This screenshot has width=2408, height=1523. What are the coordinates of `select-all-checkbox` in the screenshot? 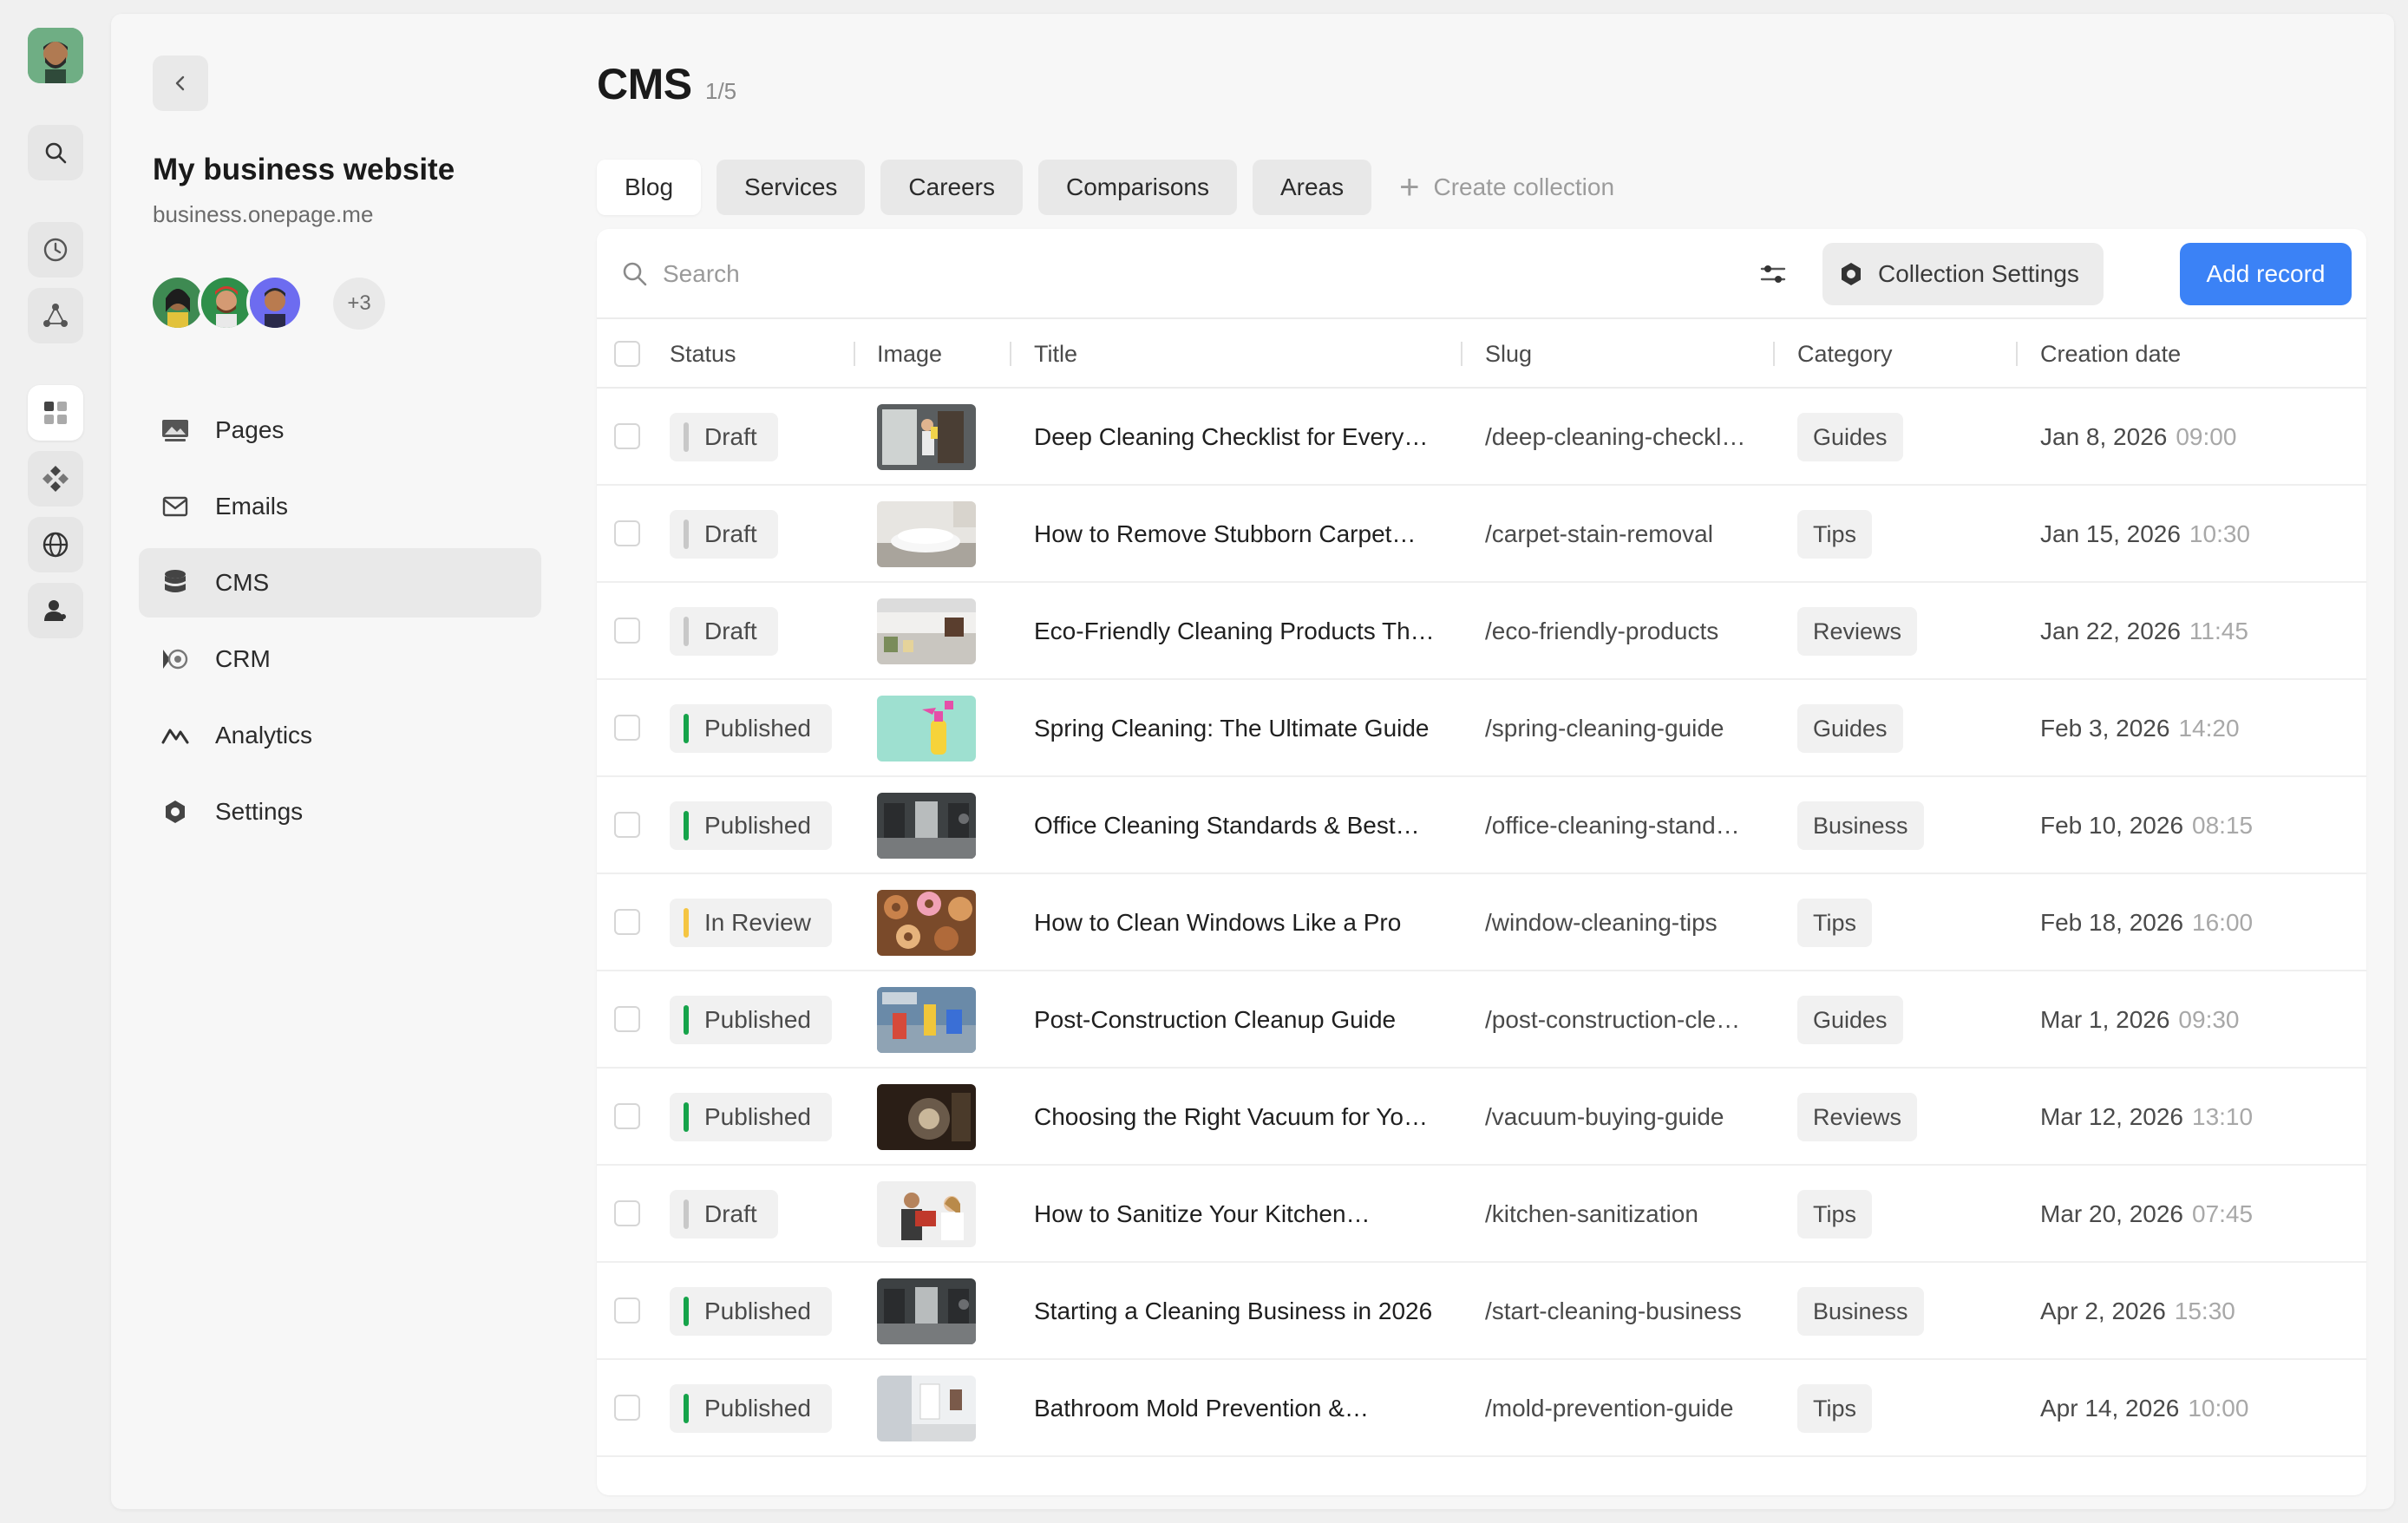 It's located at (627, 354).